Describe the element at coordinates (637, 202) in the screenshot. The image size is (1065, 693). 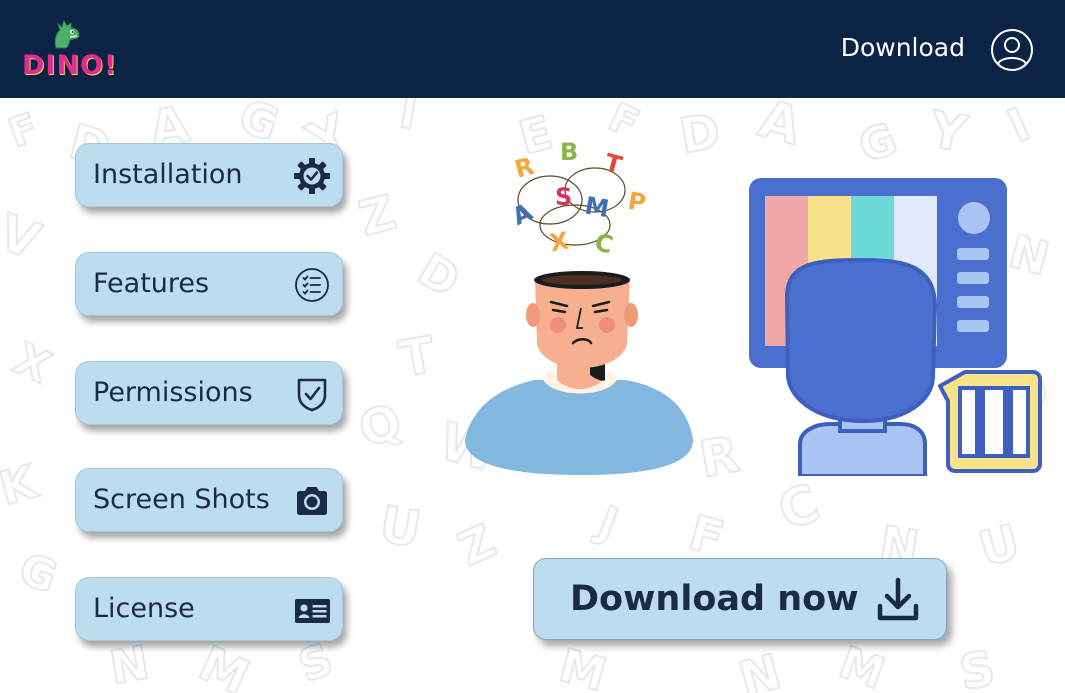
I see `letter-p: P` at that location.